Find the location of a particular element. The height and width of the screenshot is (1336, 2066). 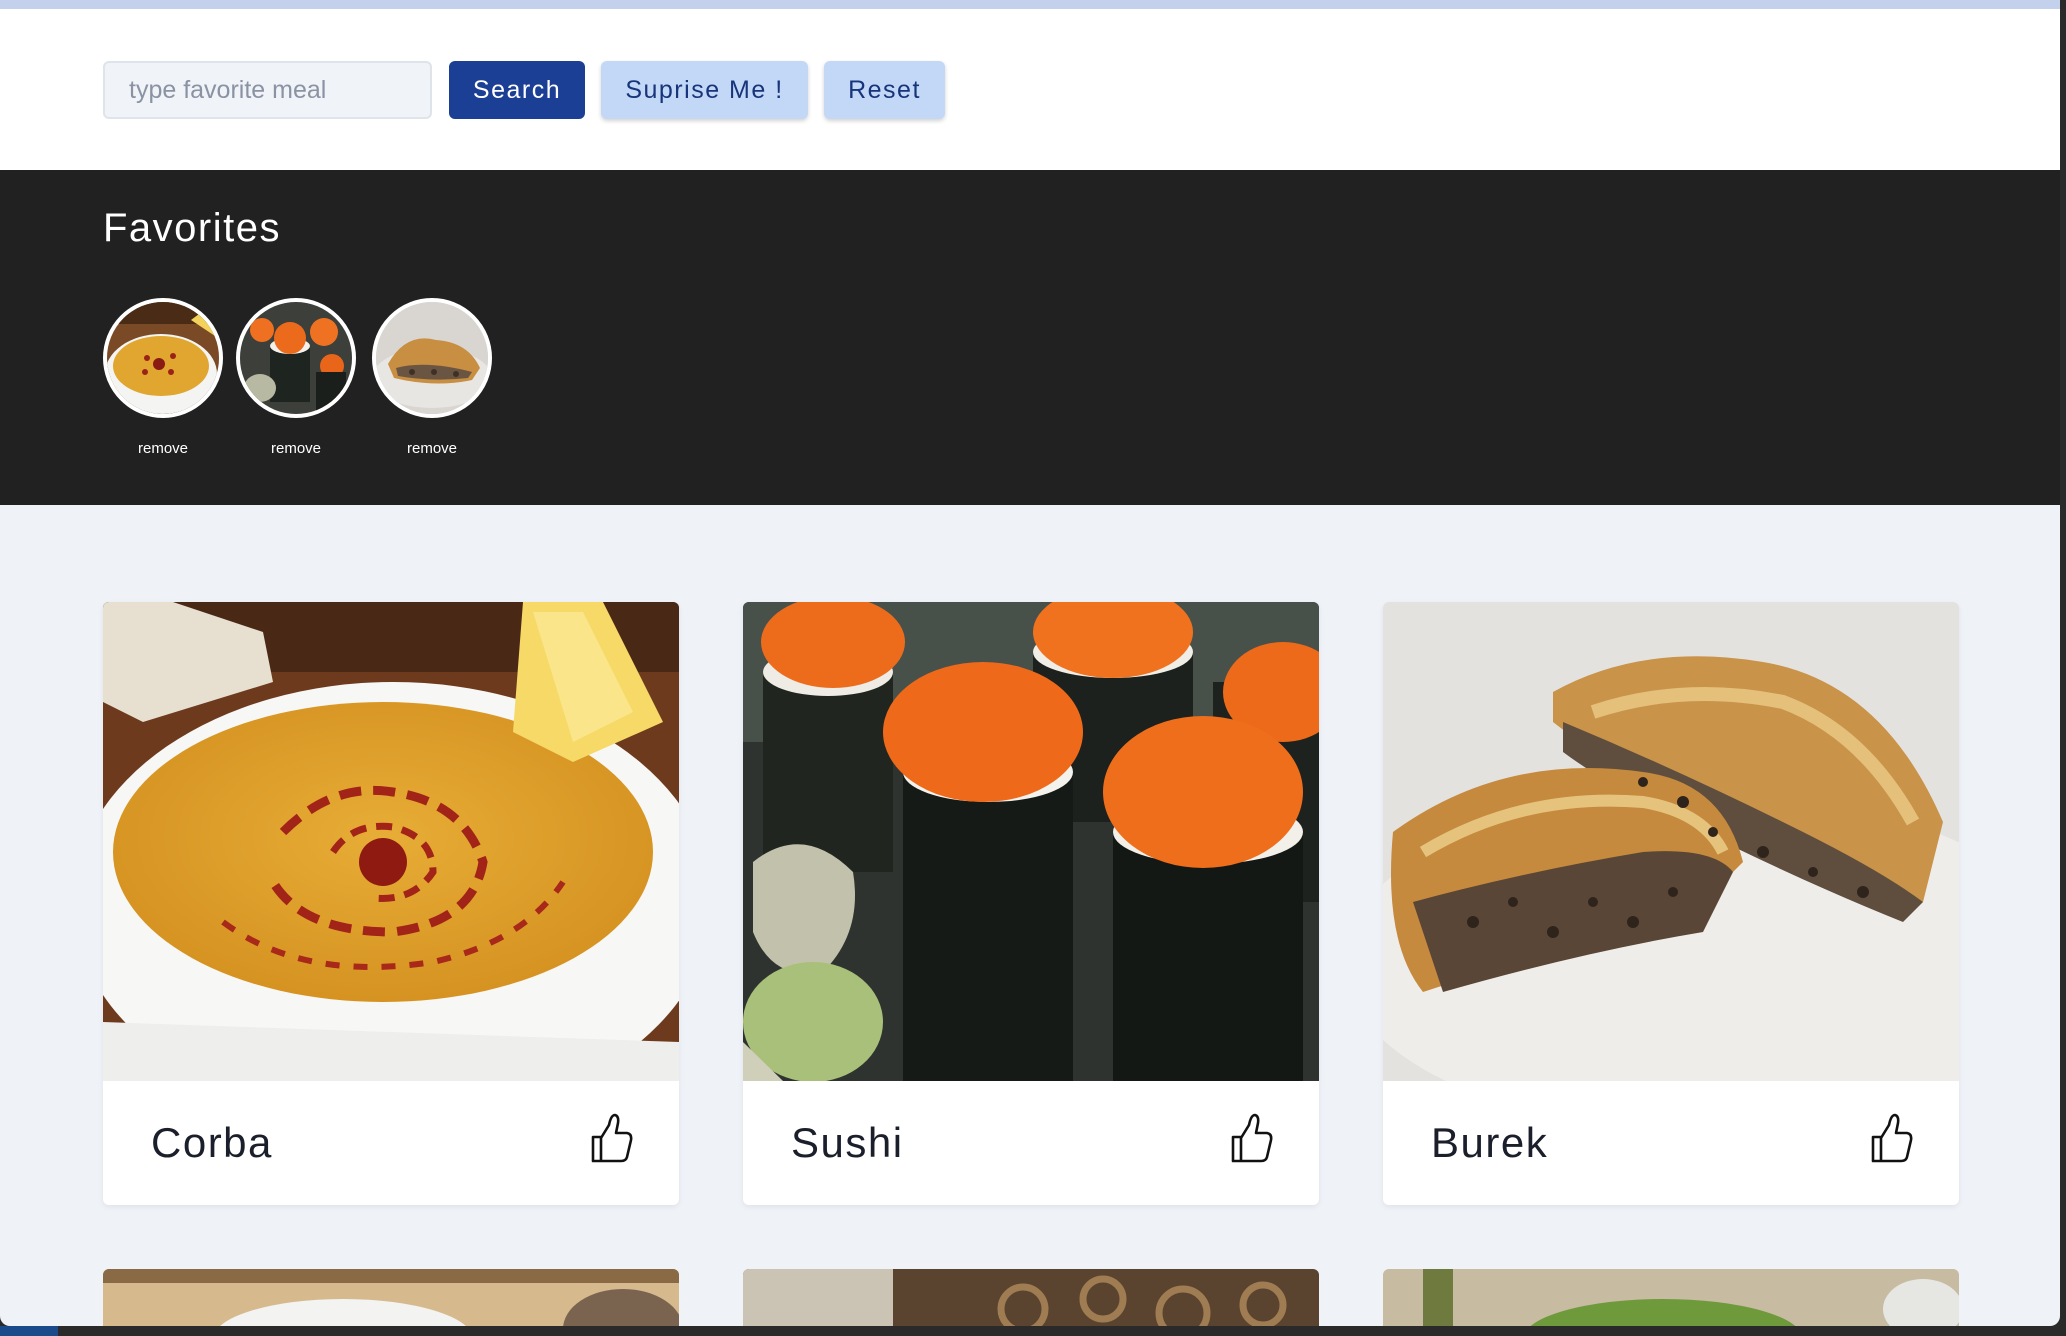

favorite-thumbnail-burek is located at coordinates (432, 358).